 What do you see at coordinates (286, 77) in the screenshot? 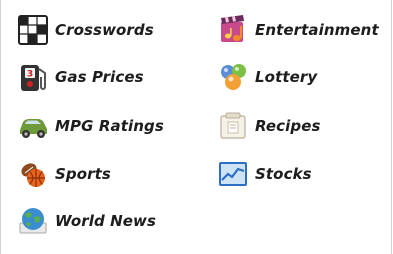
I see `lottery-label: Lottery` at bounding box center [286, 77].